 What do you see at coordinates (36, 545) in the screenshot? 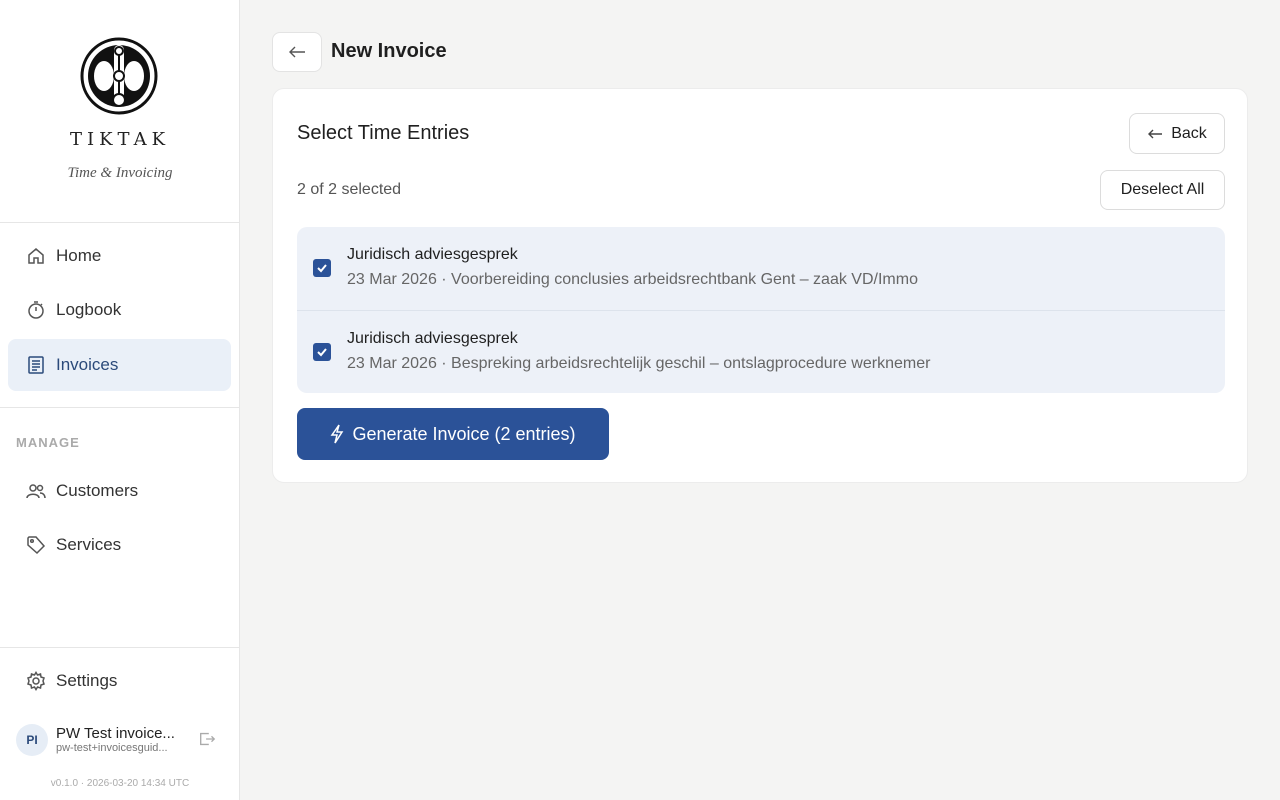
I see `tag-icon` at bounding box center [36, 545].